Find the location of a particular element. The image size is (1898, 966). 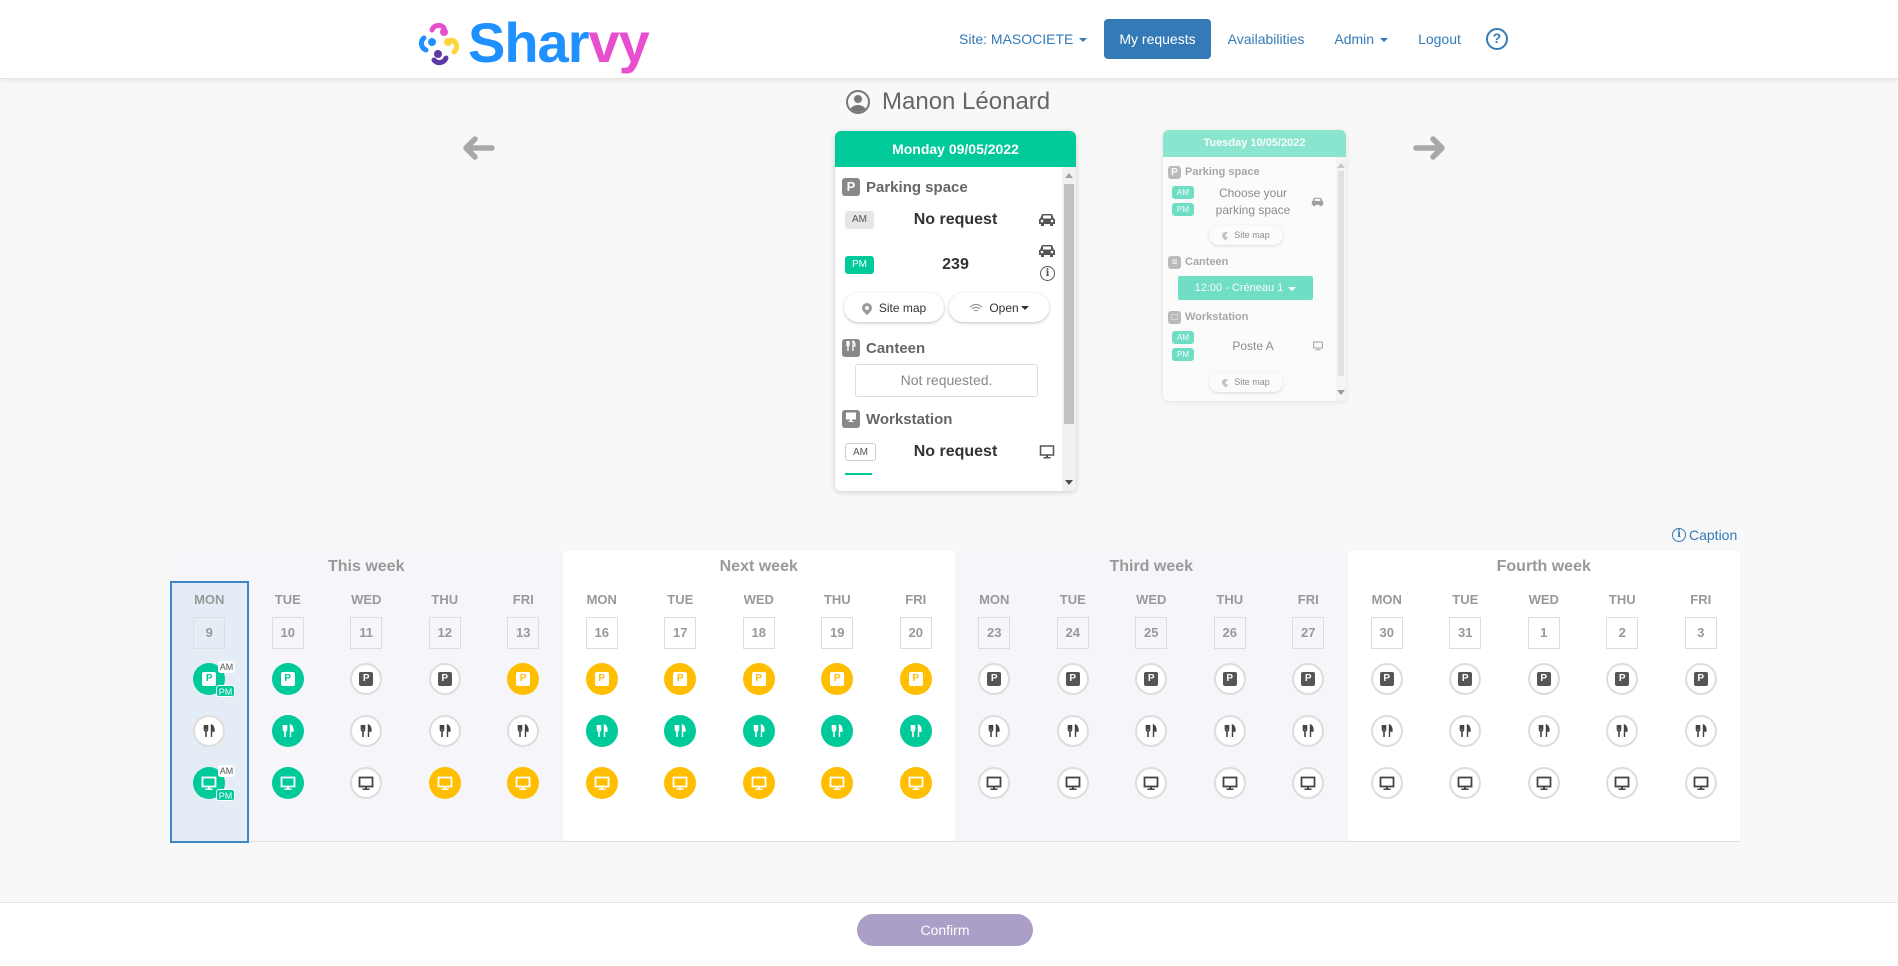

info-icon: i is located at coordinates (1047, 273).